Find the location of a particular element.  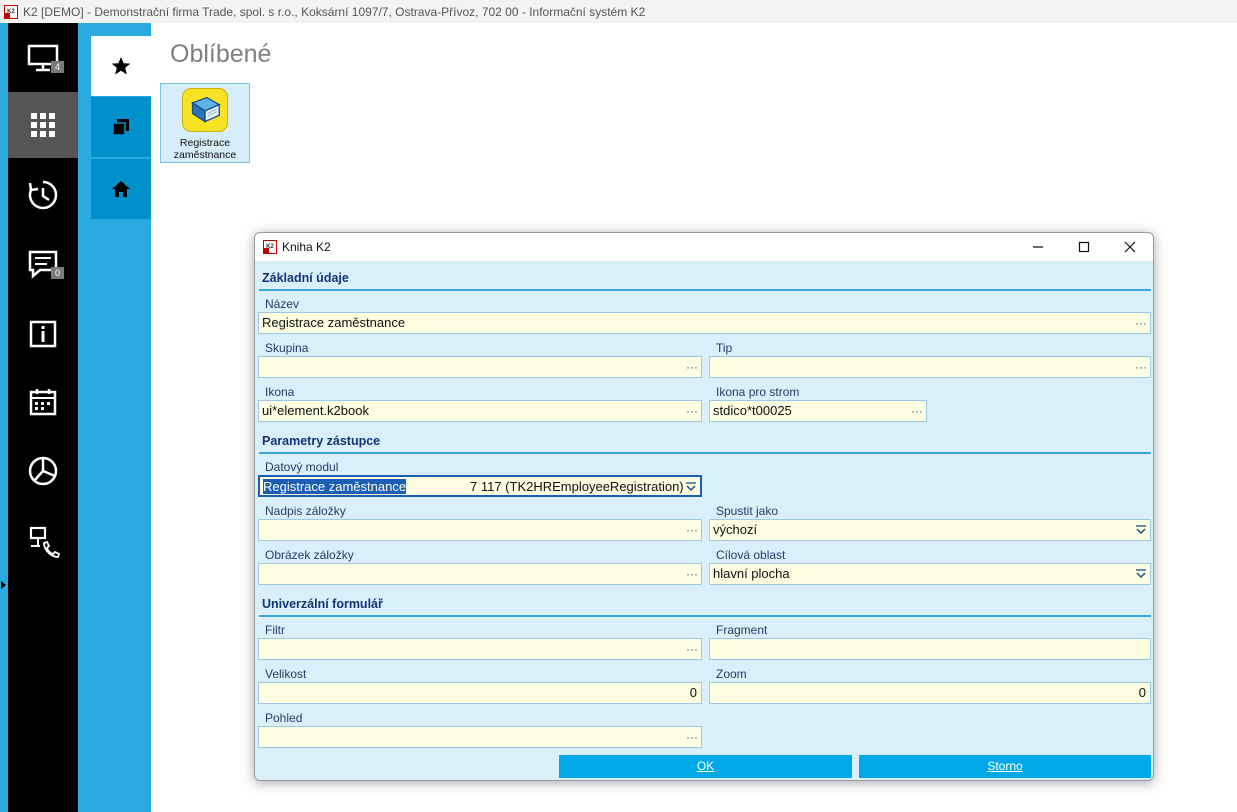

sidebar-item-communication is located at coordinates (43, 541).